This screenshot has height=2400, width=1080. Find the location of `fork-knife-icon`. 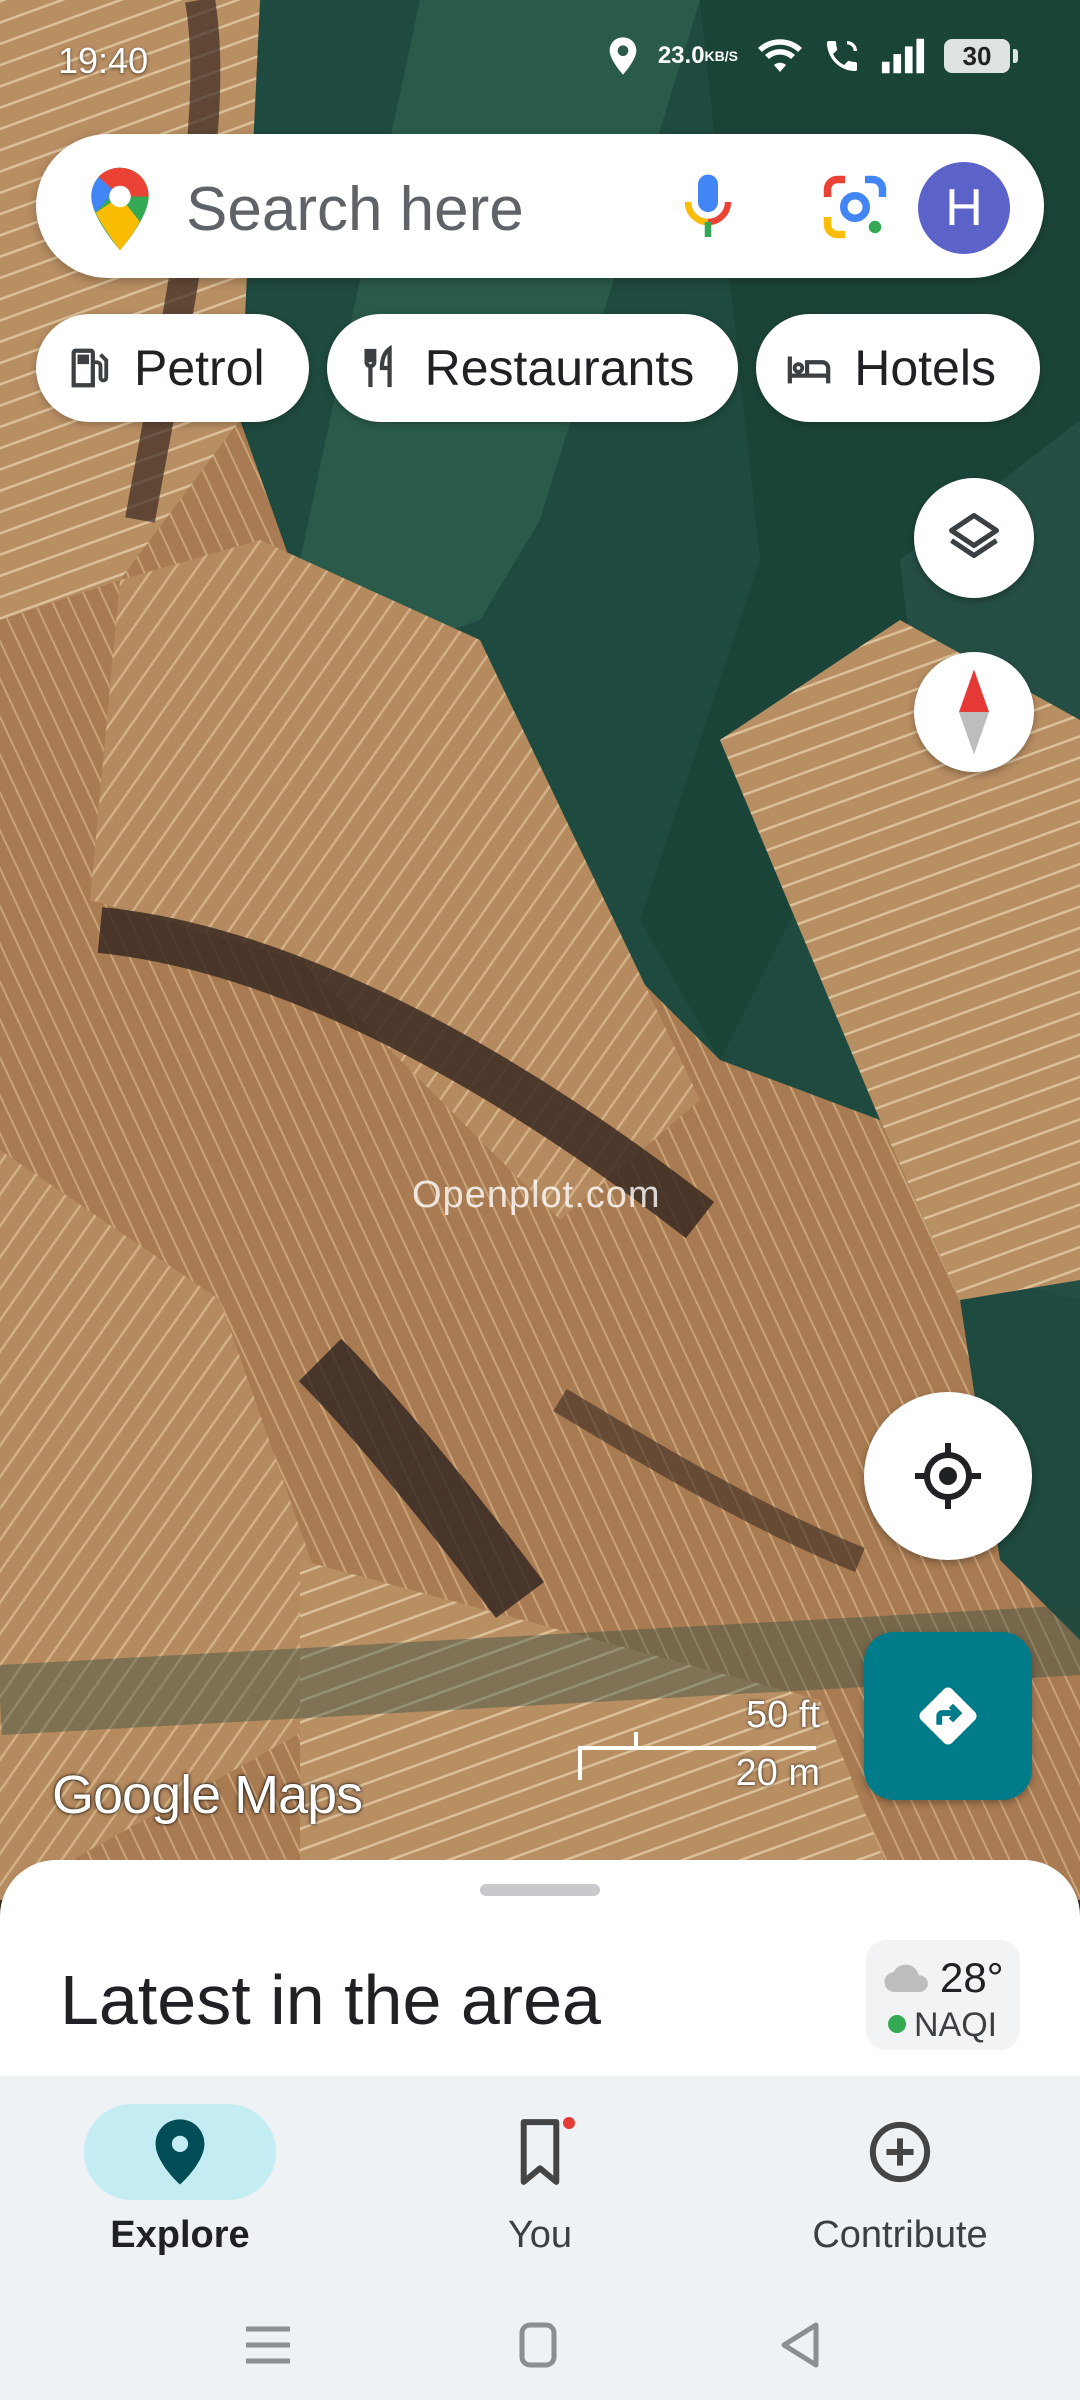

fork-knife-icon is located at coordinates (378, 366).